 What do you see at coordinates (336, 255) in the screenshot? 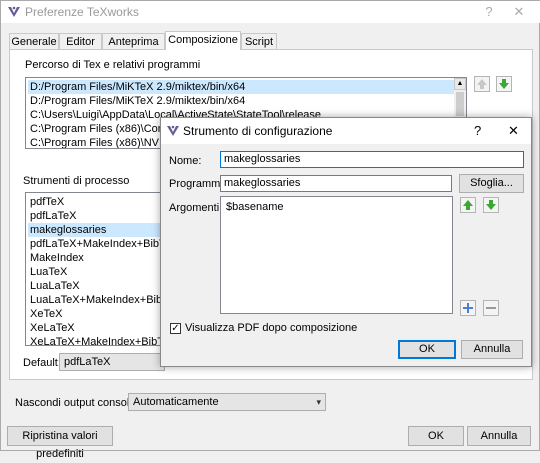
I see `arguments-list: $basename` at bounding box center [336, 255].